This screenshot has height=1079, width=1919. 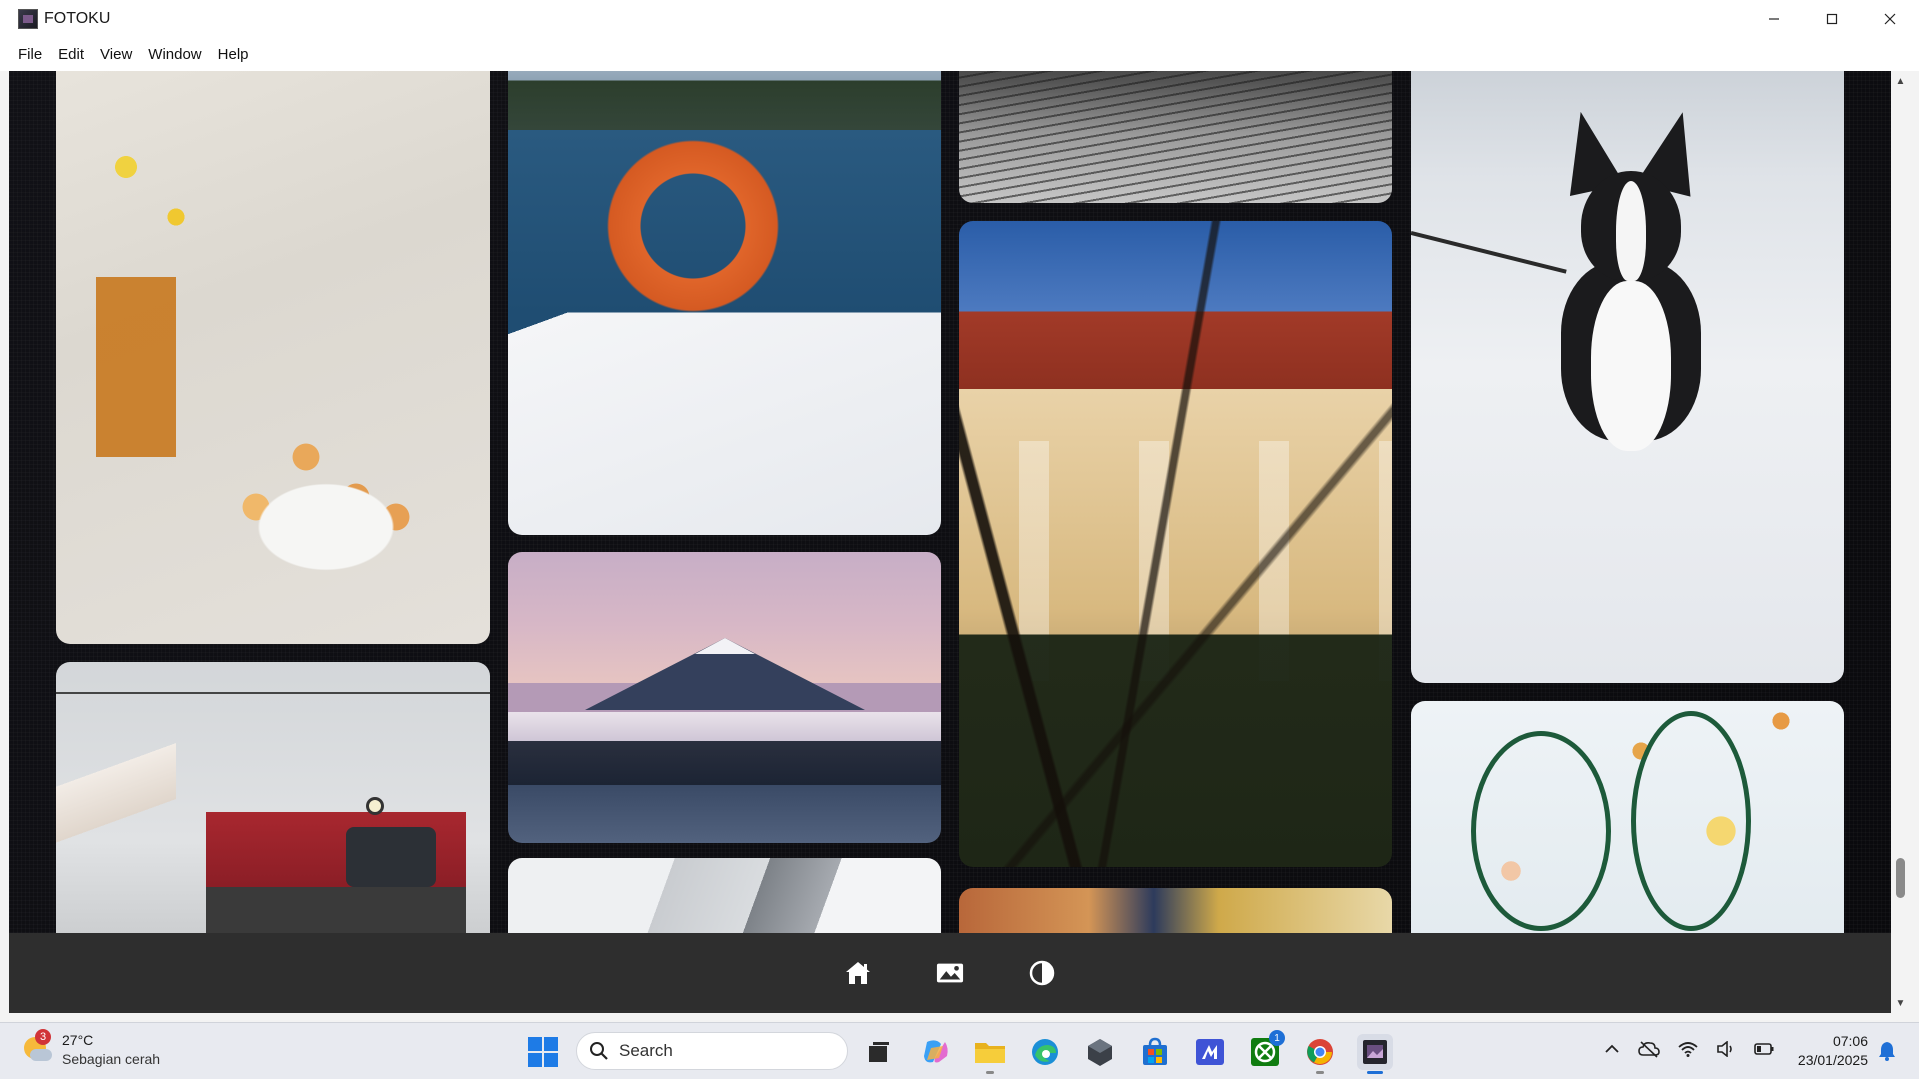 I want to click on copilot-icon, so click(x=936, y=1052).